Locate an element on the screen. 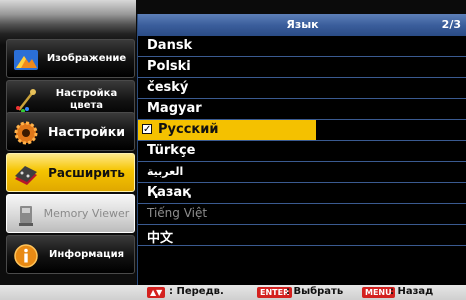  arrow-keys-icon: ▲▼ is located at coordinates (156, 292).